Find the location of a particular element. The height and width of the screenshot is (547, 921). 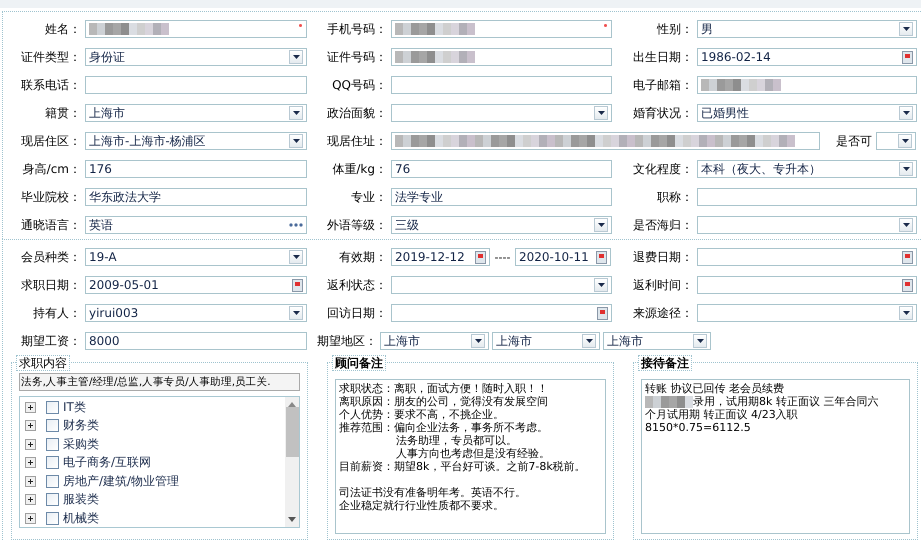

field-label: 证件号码： is located at coordinates (356, 57).